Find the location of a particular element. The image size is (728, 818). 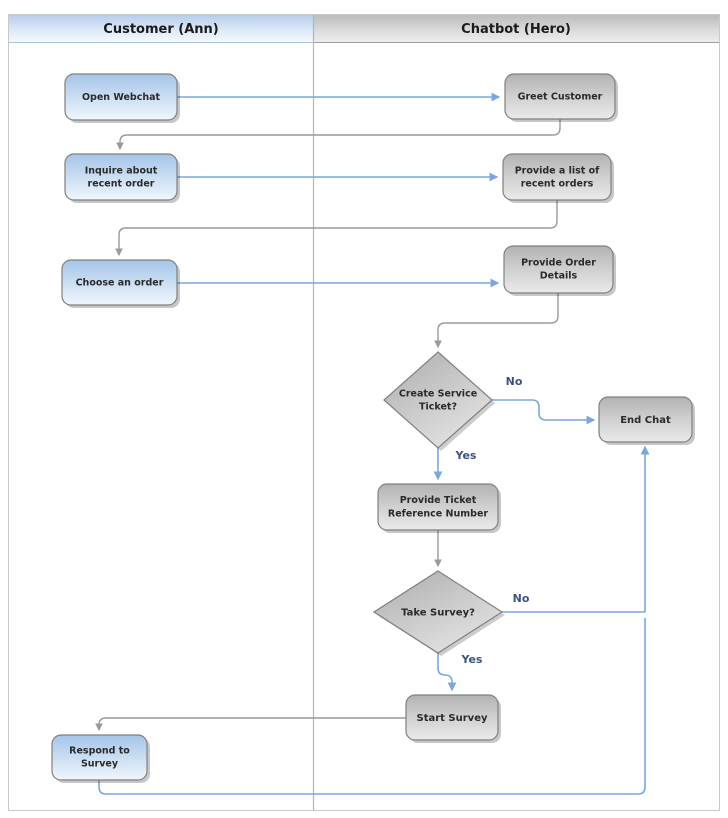

lane-title-customer: Customer (Ann) is located at coordinates (160, 29).